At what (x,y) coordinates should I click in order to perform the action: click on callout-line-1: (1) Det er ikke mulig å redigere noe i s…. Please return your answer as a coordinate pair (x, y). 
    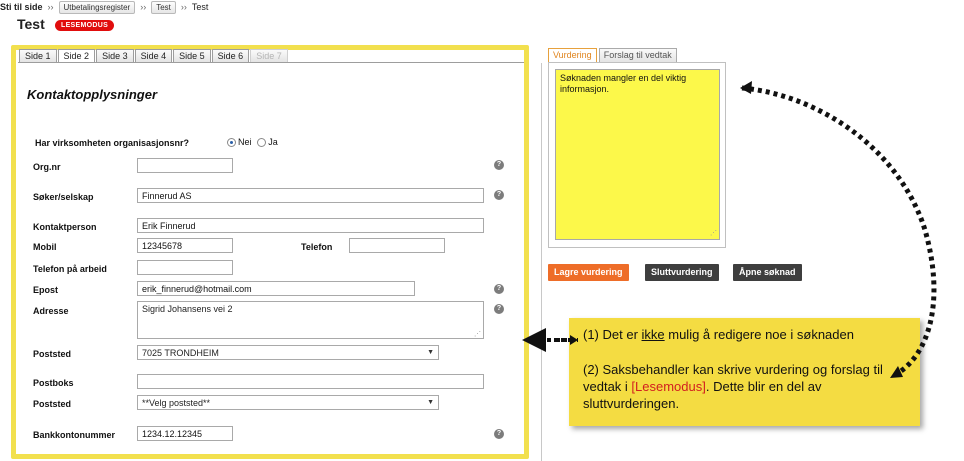
    Looking at the image, I should click on (718, 334).